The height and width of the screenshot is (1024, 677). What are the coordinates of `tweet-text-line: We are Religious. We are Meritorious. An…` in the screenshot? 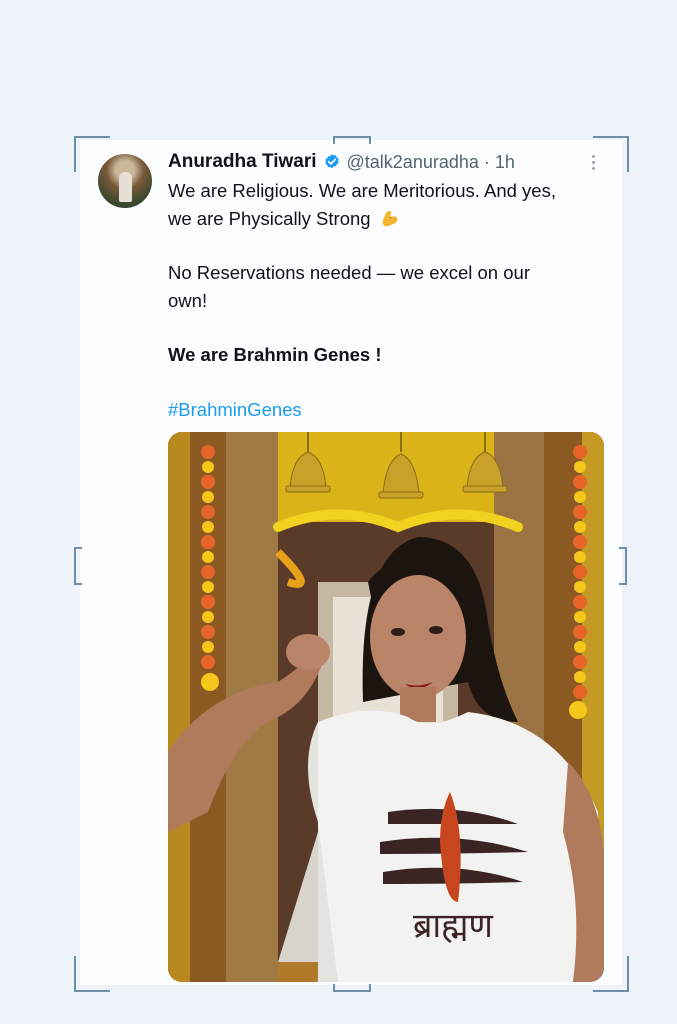 It's located at (362, 190).